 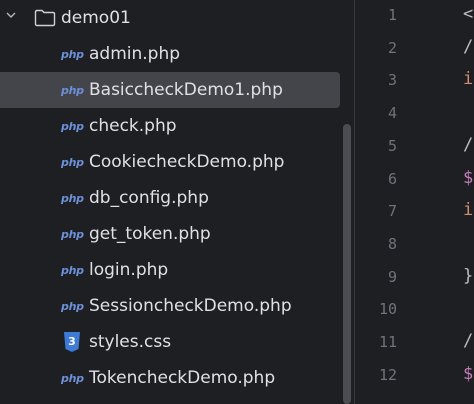 I want to click on folder-icon, so click(x=45, y=18).